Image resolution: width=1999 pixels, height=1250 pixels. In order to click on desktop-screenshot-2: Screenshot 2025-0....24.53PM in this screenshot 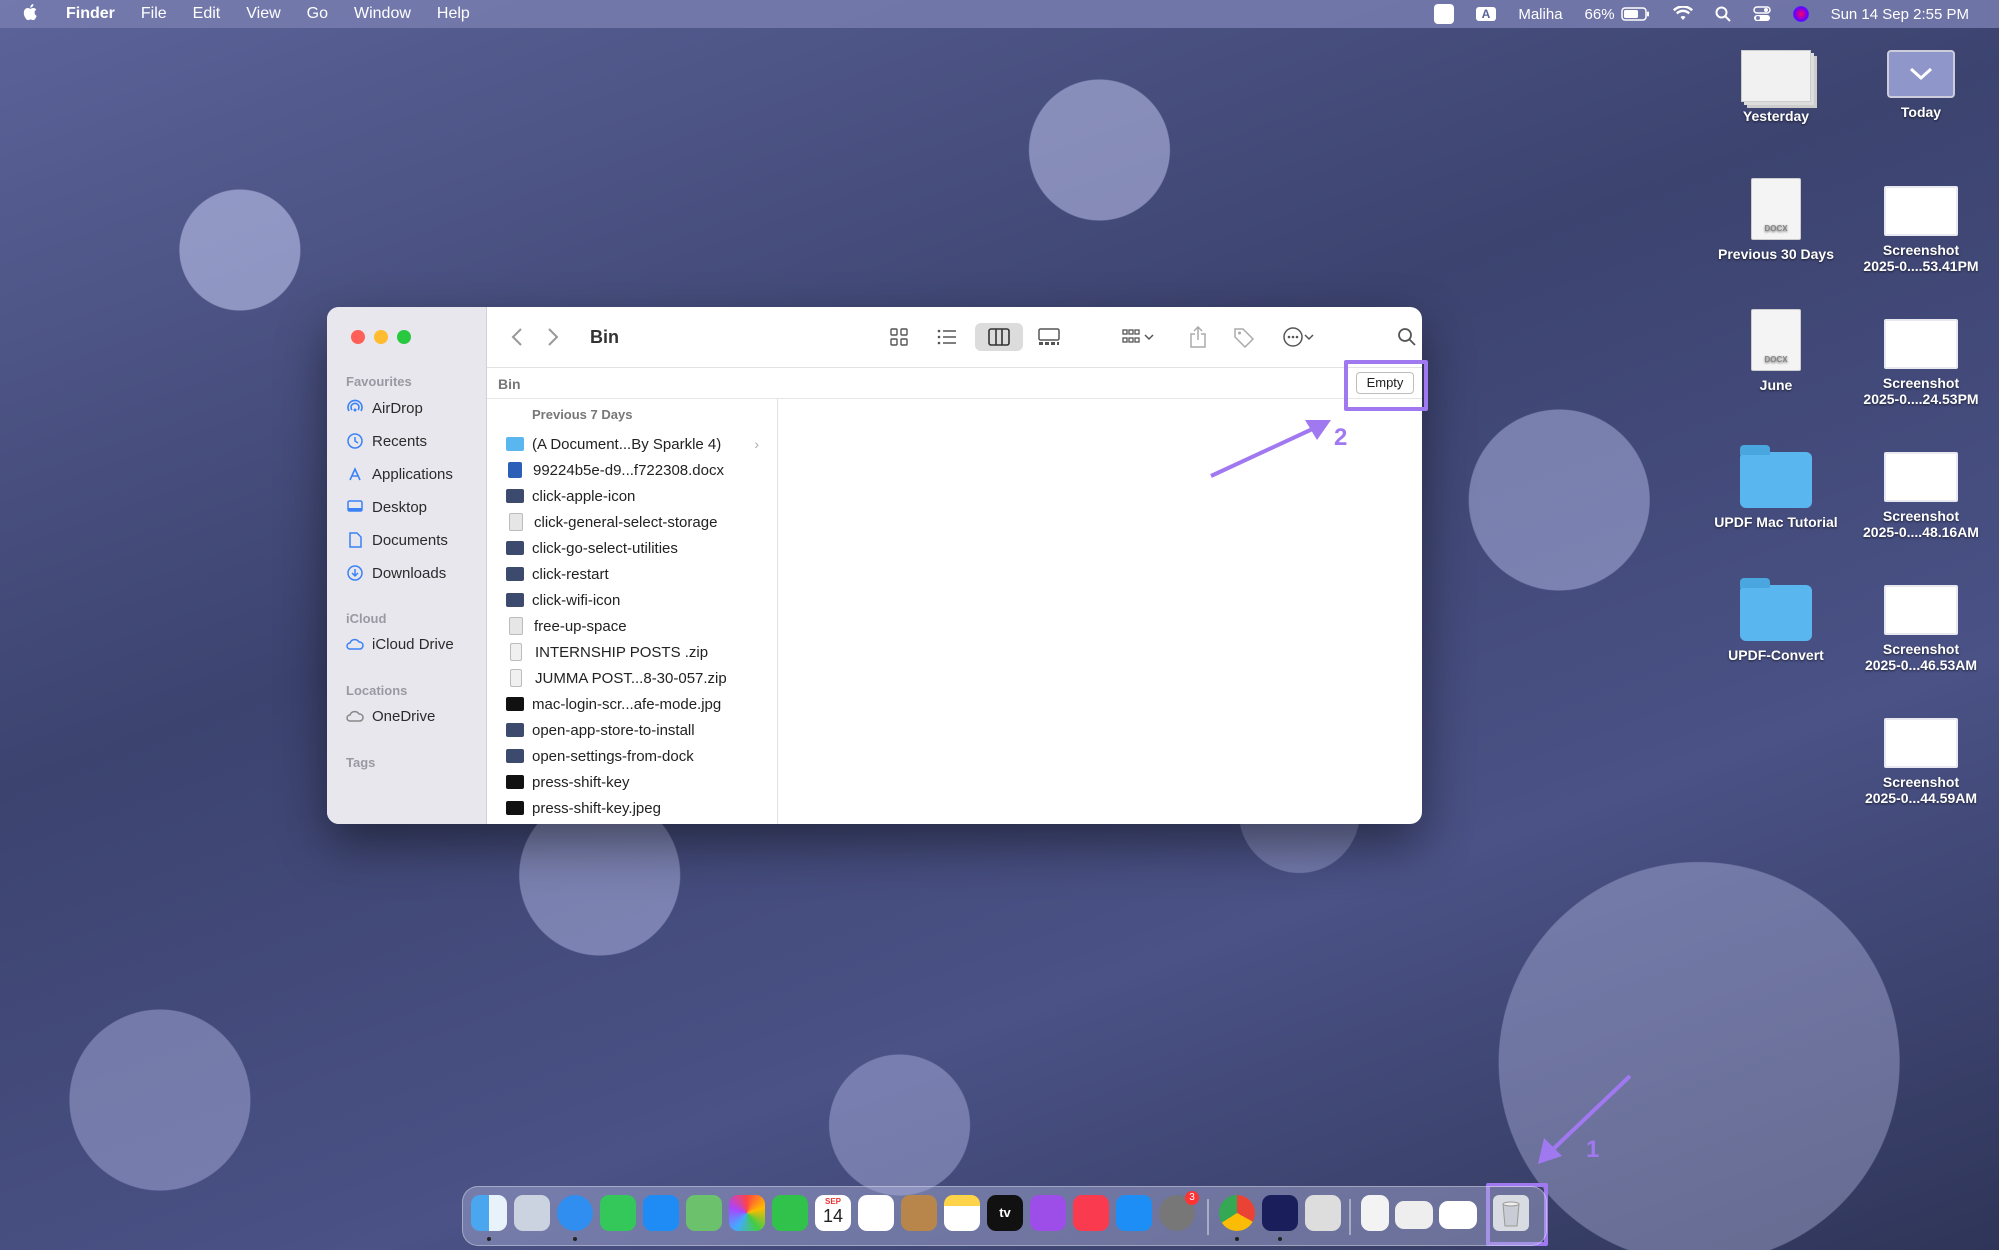, I will do `click(1921, 363)`.